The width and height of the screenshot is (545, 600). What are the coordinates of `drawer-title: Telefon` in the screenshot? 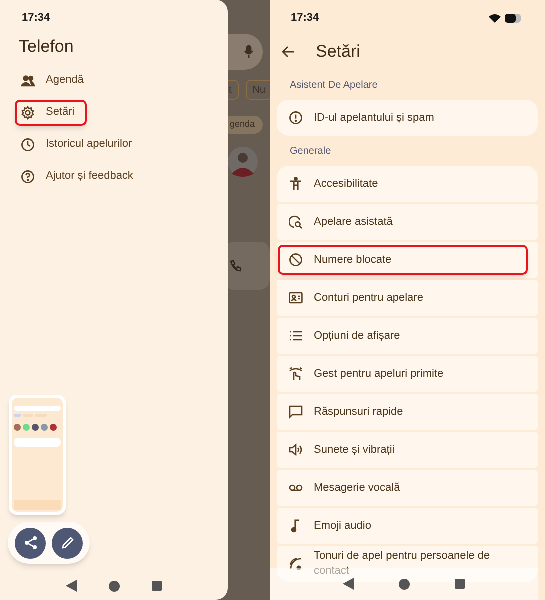 It's located at (46, 47).